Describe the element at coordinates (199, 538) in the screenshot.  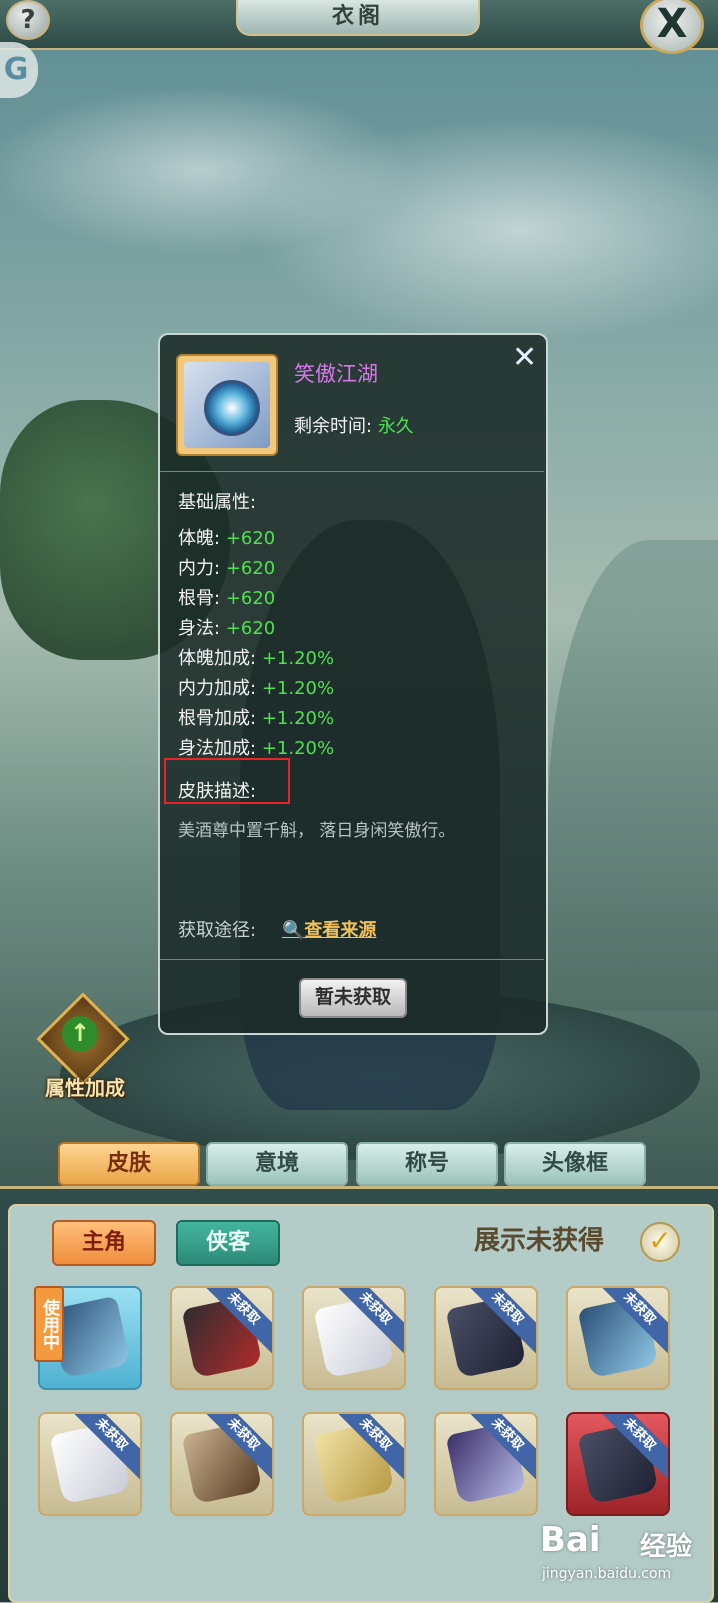
I see `stat-label: 体魄:` at that location.